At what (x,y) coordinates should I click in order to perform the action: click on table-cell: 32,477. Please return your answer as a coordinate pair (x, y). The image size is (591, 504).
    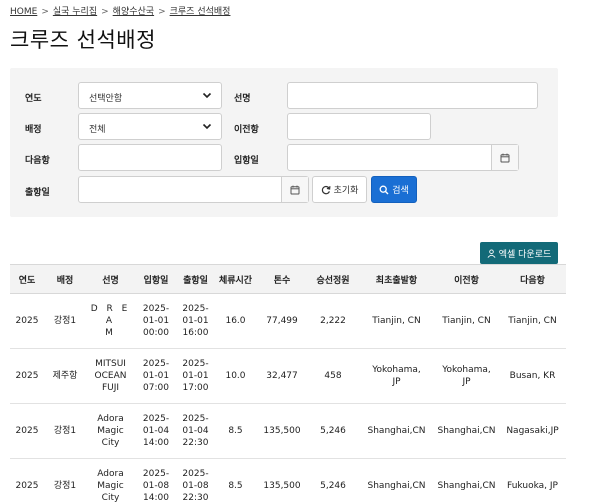
    Looking at the image, I should click on (282, 376).